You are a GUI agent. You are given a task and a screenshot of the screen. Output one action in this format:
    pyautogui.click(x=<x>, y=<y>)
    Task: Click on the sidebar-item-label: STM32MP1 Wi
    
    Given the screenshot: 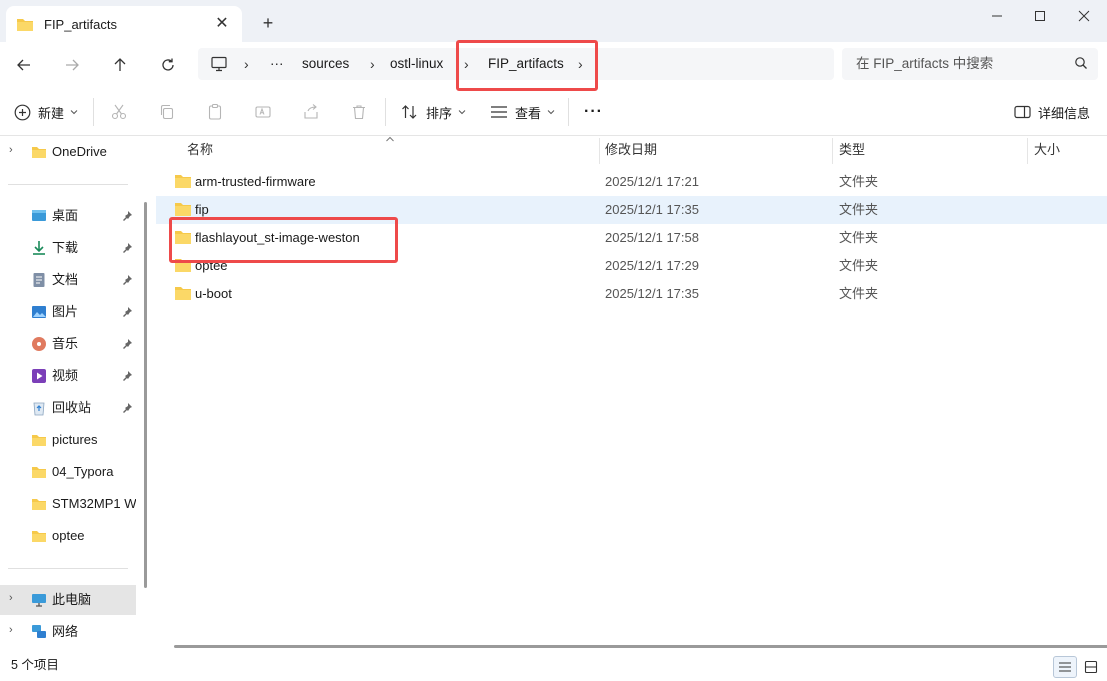 What is the action you would take?
    pyautogui.click(x=94, y=503)
    